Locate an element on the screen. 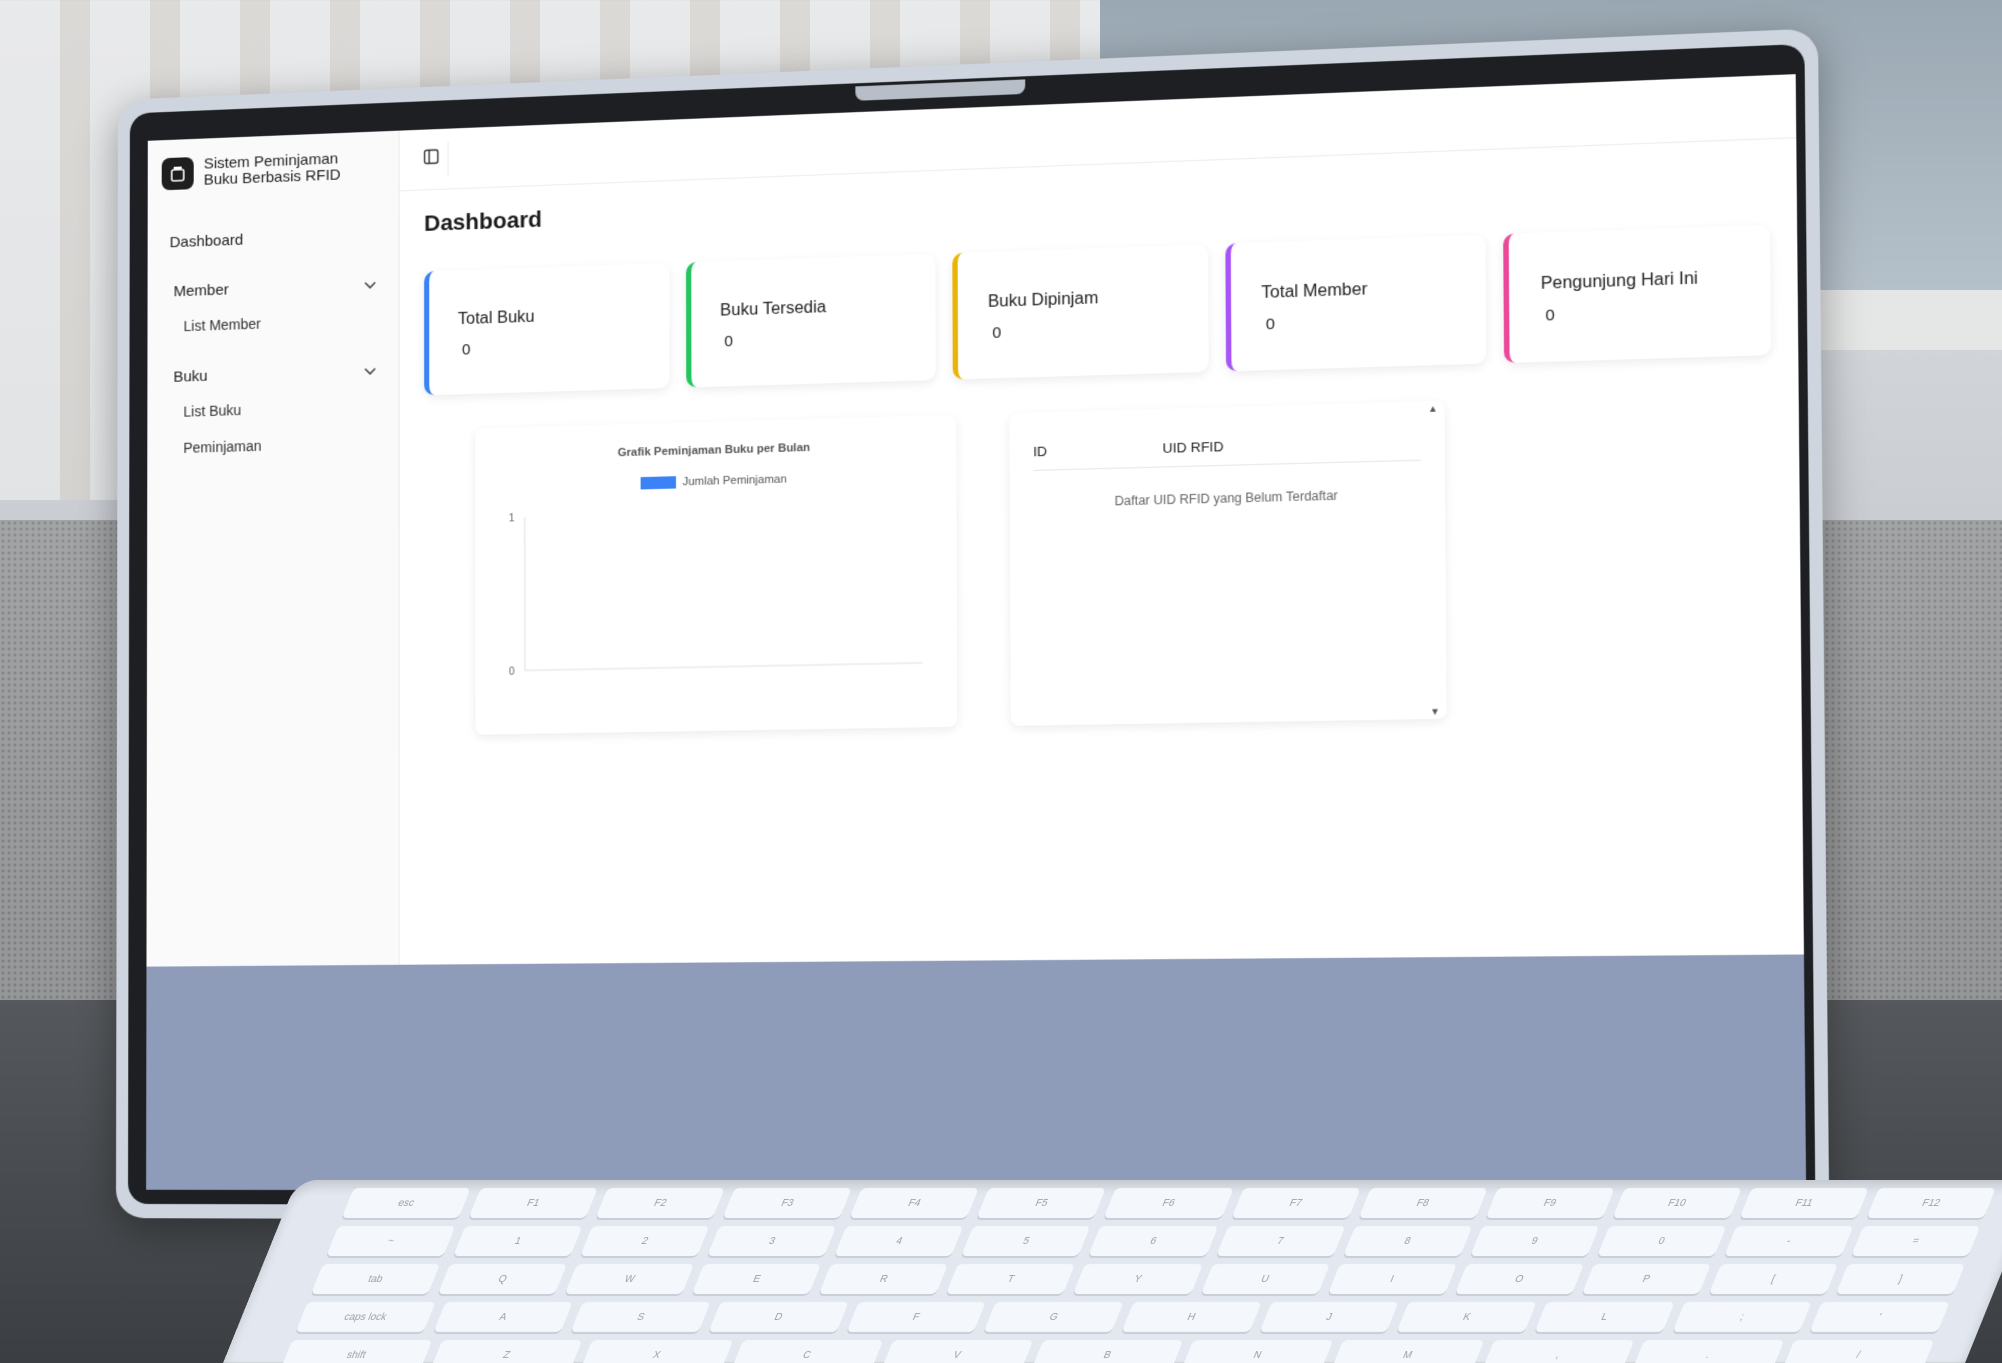 This screenshot has height=1363, width=2002. scroll-up-arrow-icon: ▲ is located at coordinates (1433, 408).